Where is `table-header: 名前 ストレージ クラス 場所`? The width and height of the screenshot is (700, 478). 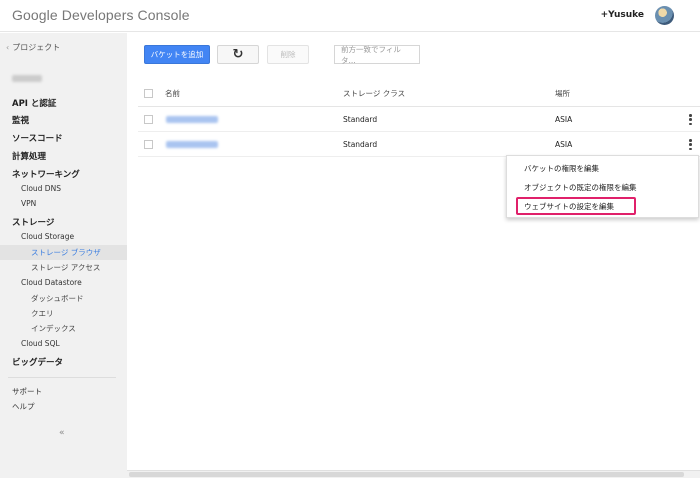
table-header: 名前 ストレージ クラス 場所 is located at coordinates (419, 93).